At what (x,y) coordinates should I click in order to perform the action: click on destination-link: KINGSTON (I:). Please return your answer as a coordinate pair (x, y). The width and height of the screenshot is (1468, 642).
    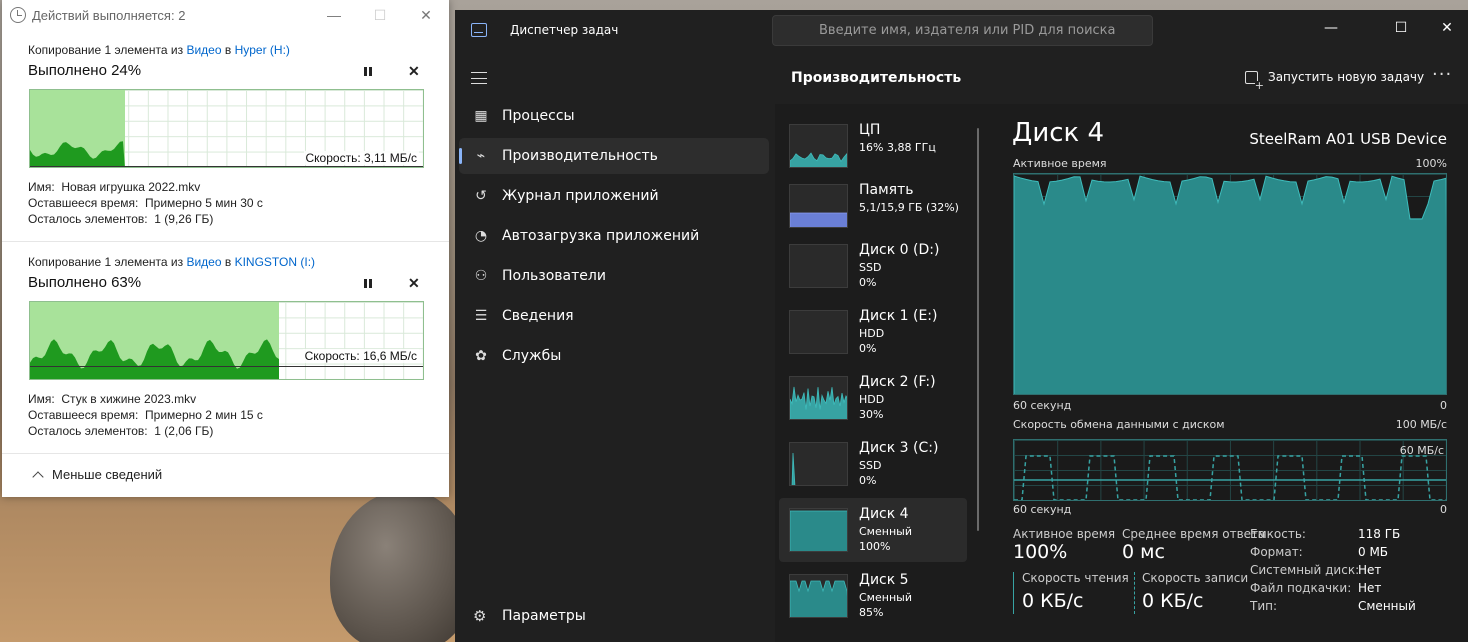
    Looking at the image, I should click on (275, 262).